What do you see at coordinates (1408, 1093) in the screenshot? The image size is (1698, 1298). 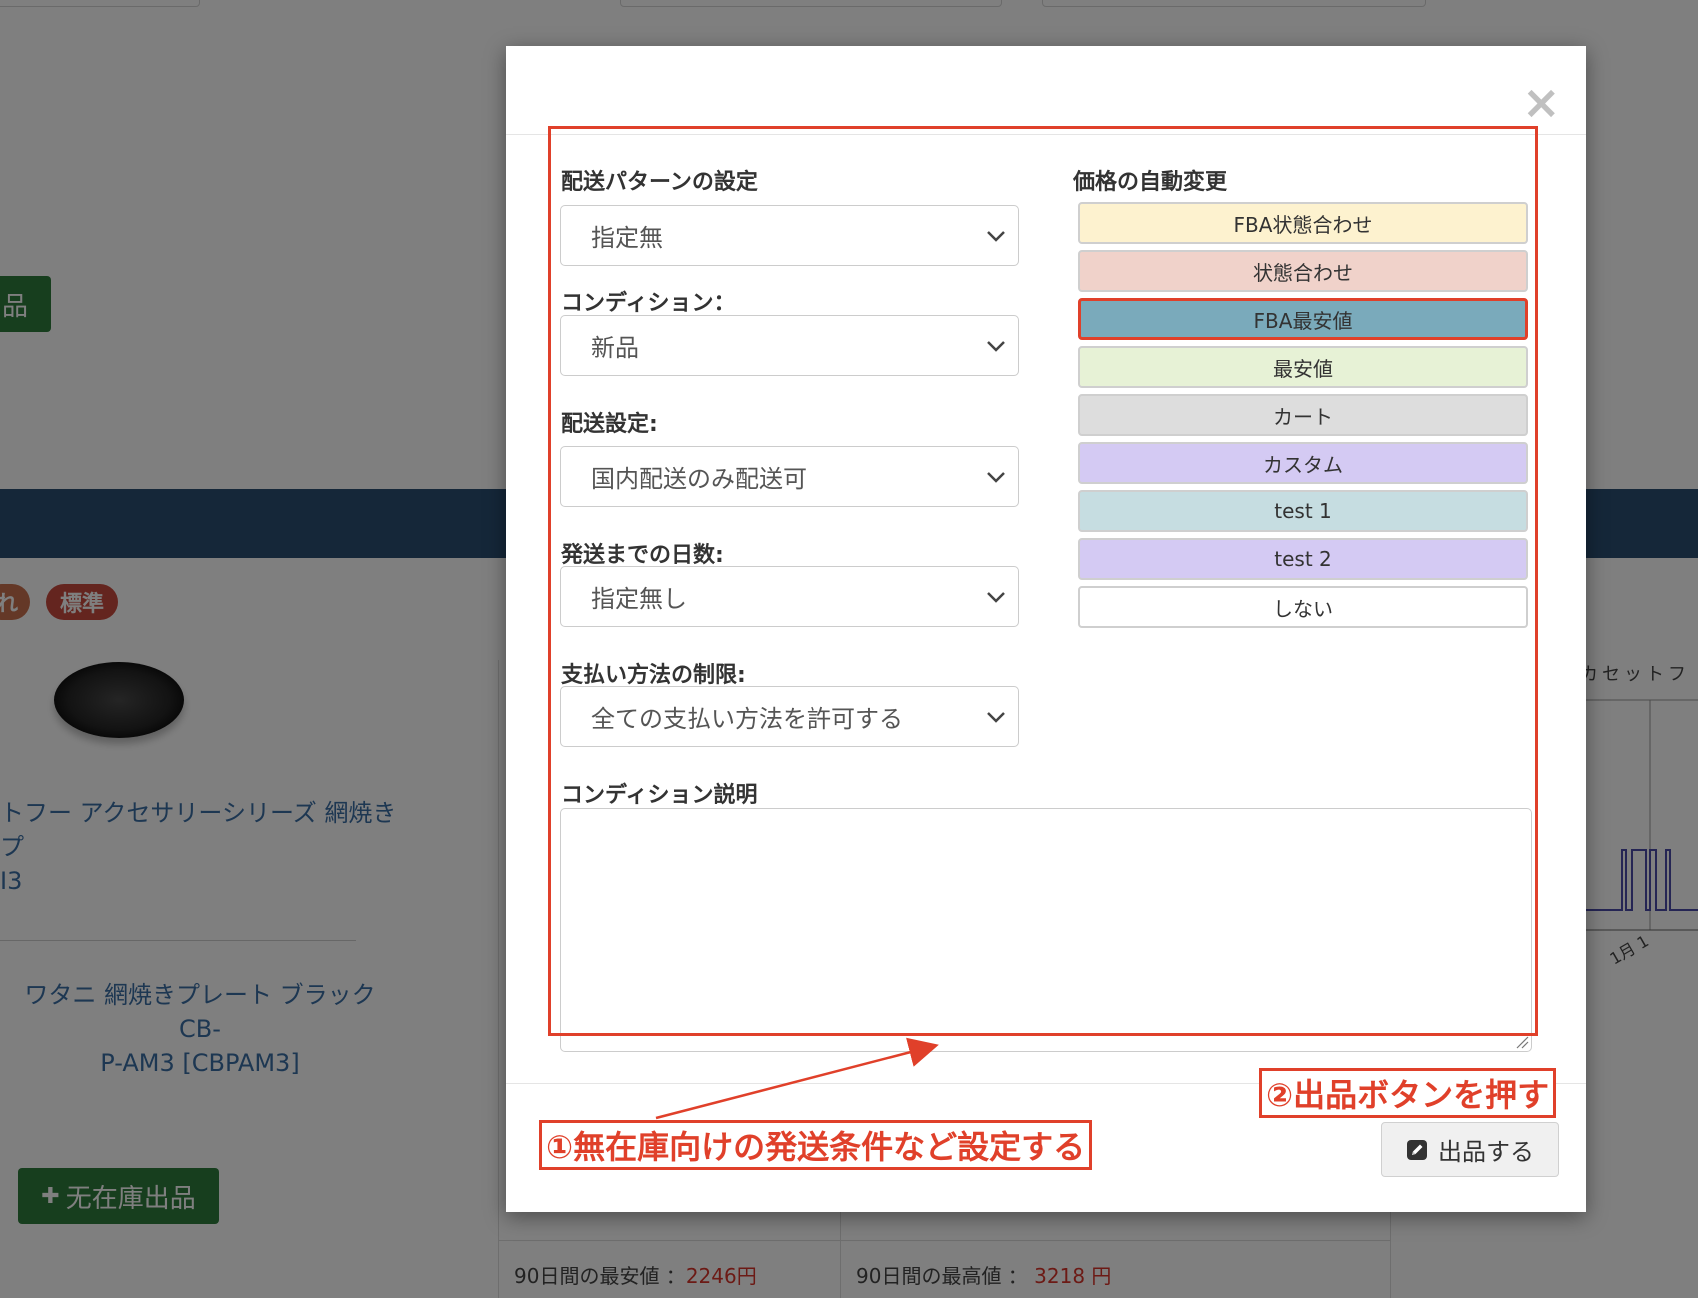 I see `annotation-step2-label: ②出品ボタンを押す` at bounding box center [1408, 1093].